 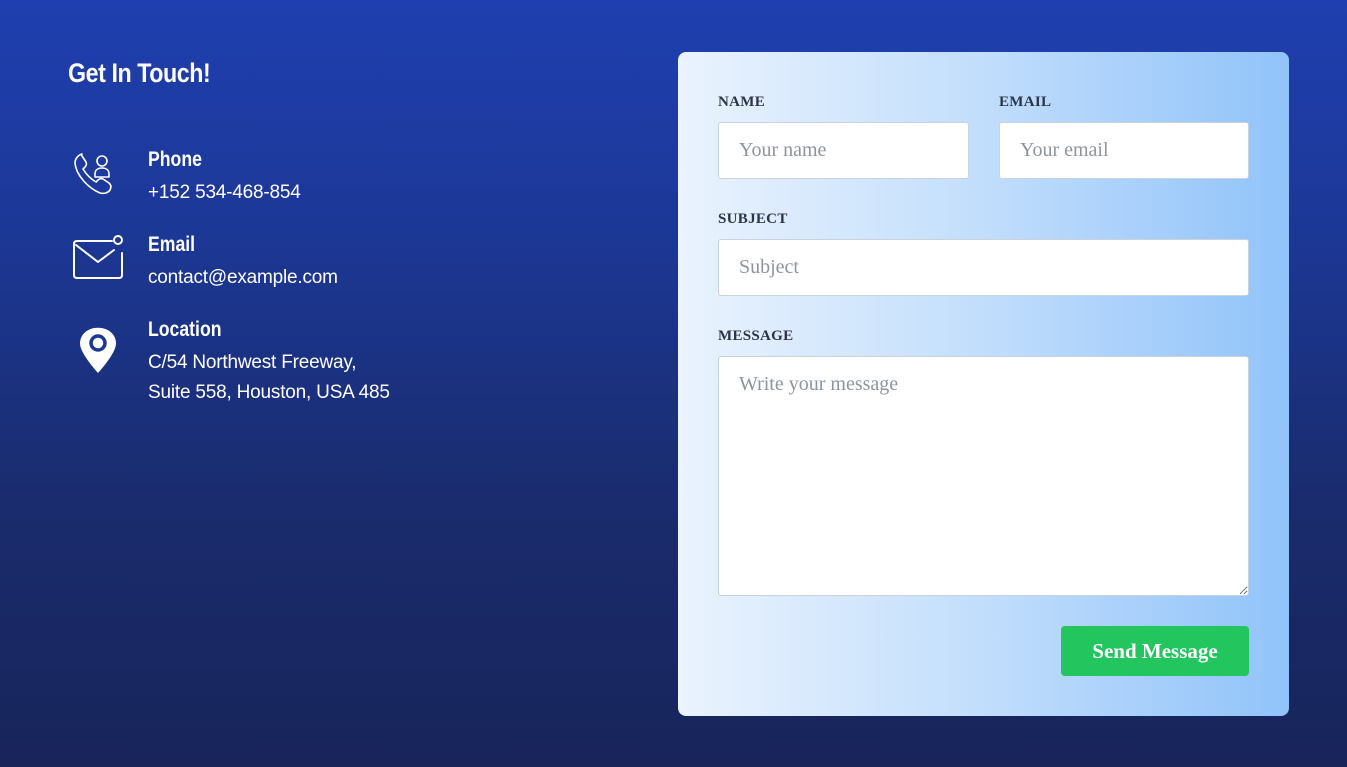 I want to click on contact-item-label: Phone, so click(x=175, y=159).